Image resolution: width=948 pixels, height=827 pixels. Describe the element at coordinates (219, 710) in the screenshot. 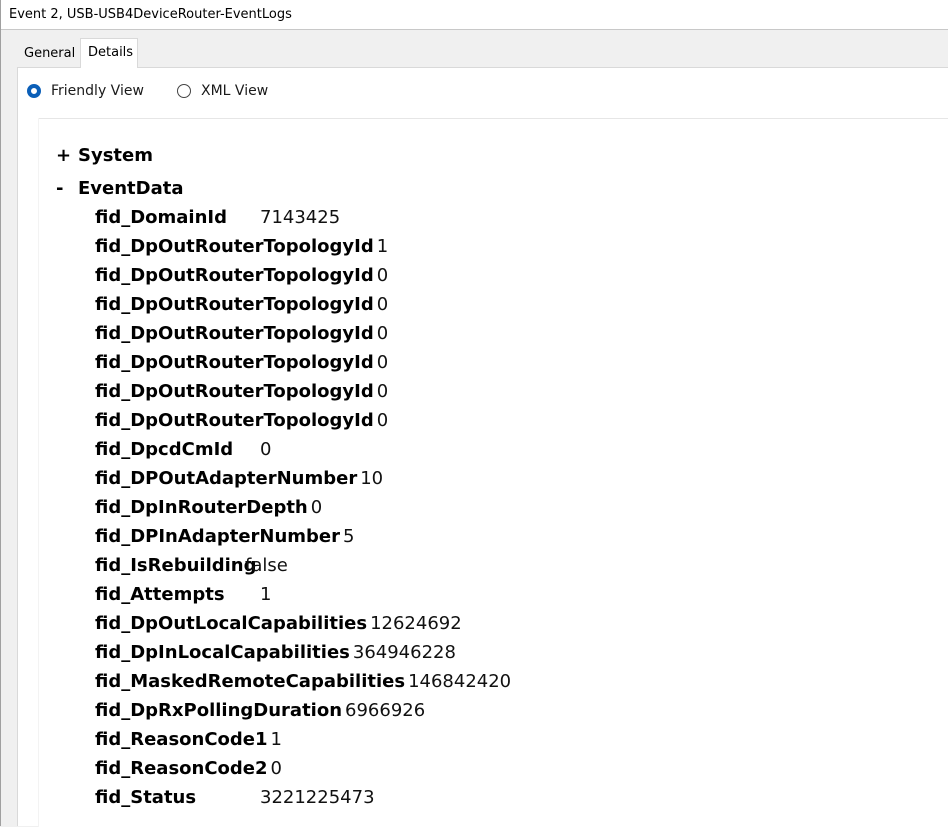

I see `field-name: fid_DpRxPollingDuration` at that location.